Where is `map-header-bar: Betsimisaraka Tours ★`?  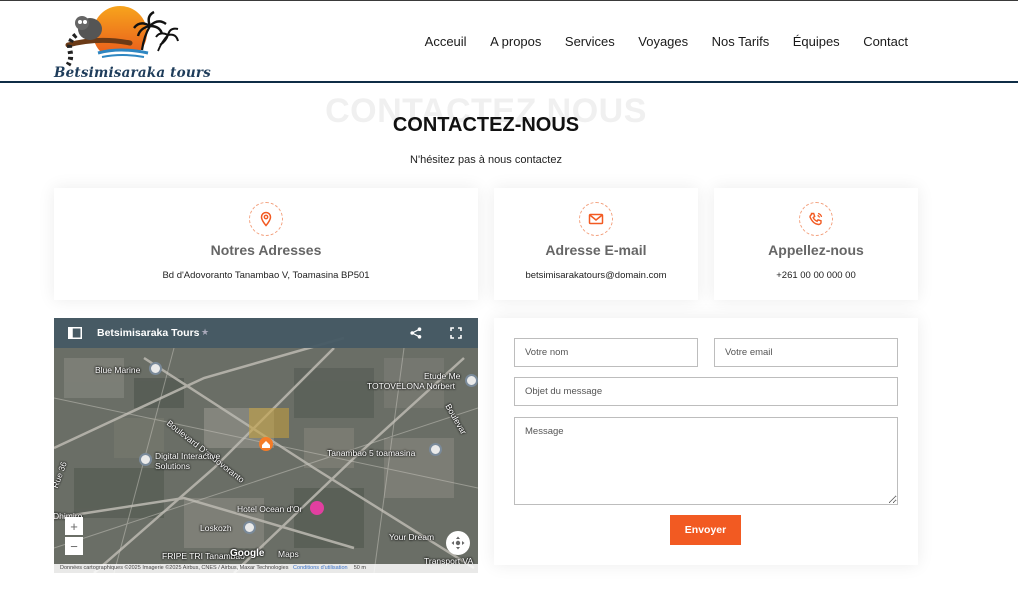
map-header-bar: Betsimisaraka Tours ★ is located at coordinates (266, 333).